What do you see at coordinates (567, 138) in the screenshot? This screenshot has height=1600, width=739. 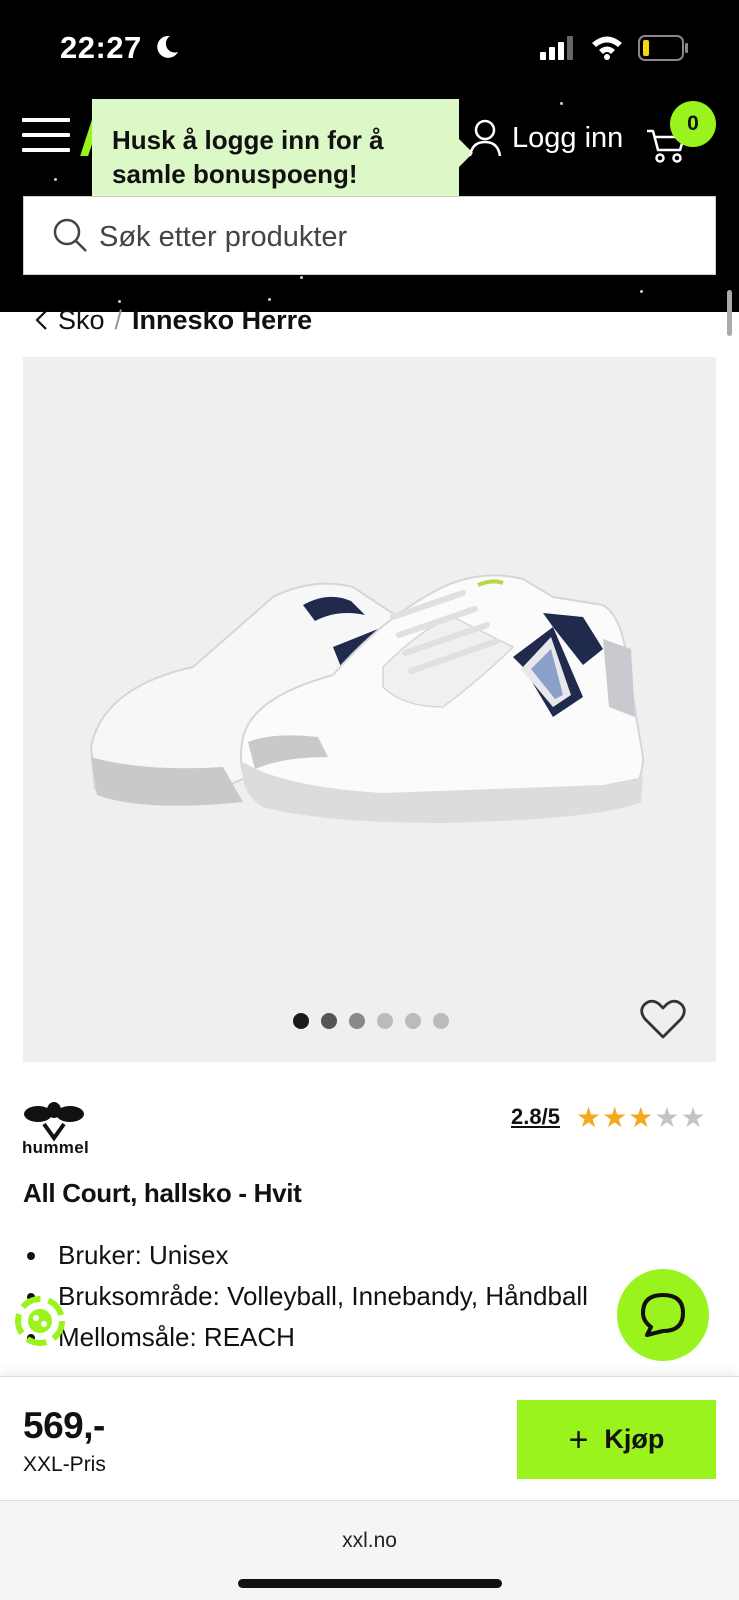 I see `login-link: Logg inn` at bounding box center [567, 138].